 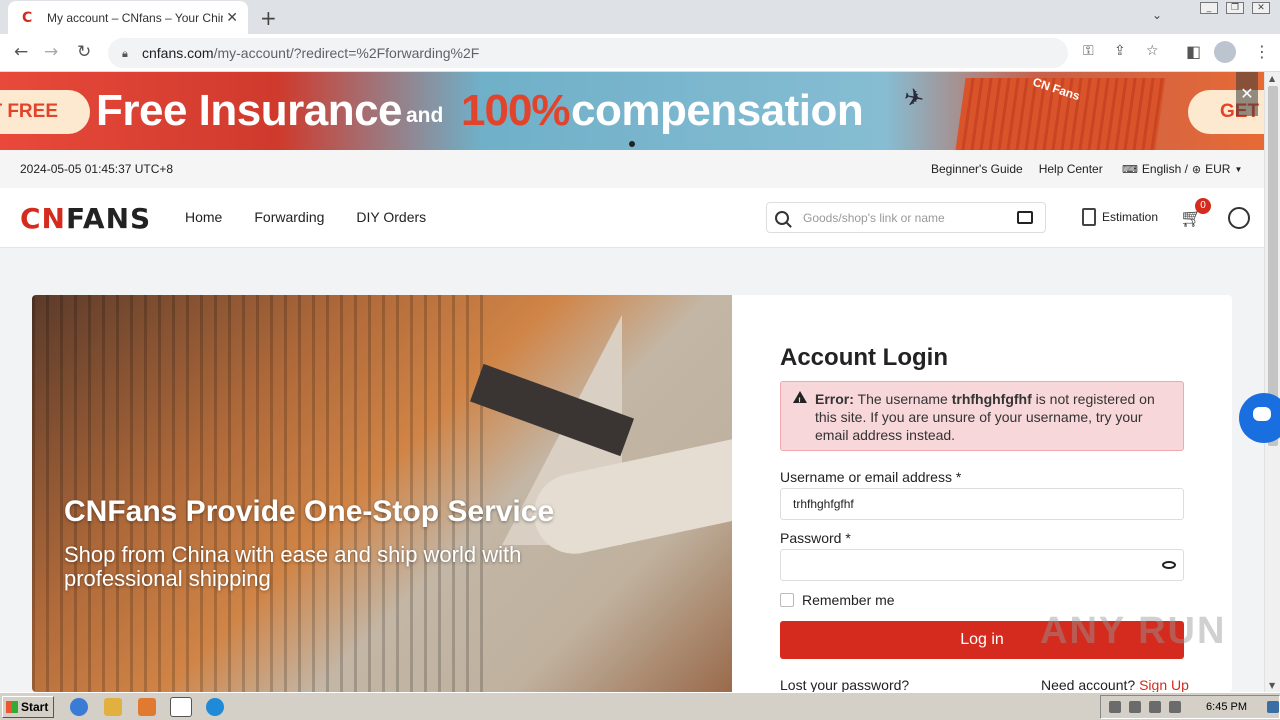 What do you see at coordinates (914, 98) in the screenshot?
I see `airplane-icon: ✈` at bounding box center [914, 98].